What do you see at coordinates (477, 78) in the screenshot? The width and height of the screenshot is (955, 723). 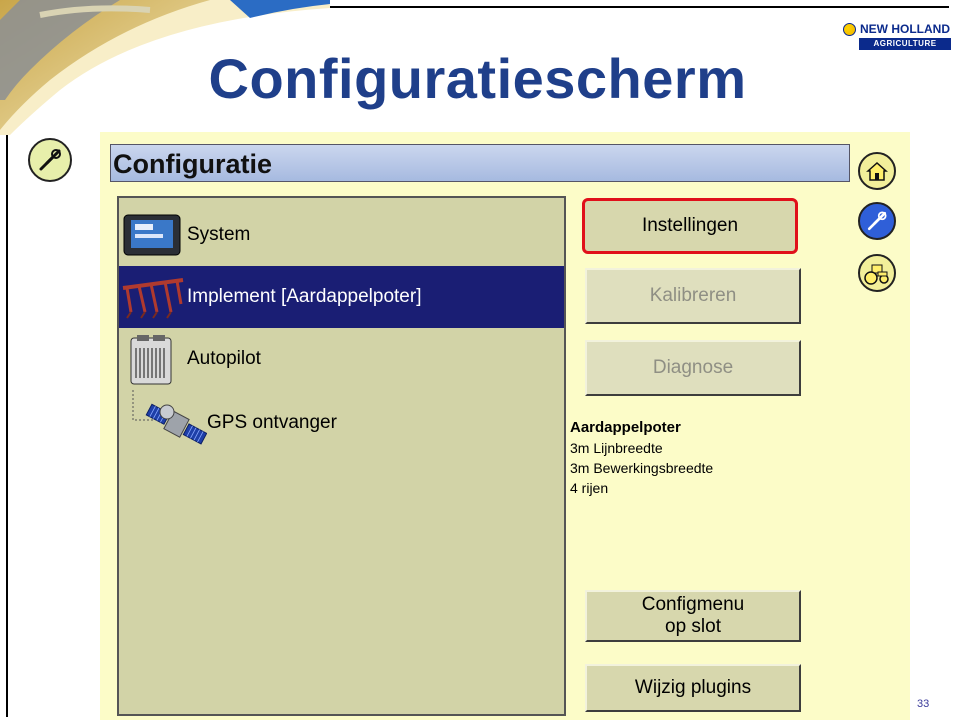 I see `slide-title: Configuratiescherm` at bounding box center [477, 78].